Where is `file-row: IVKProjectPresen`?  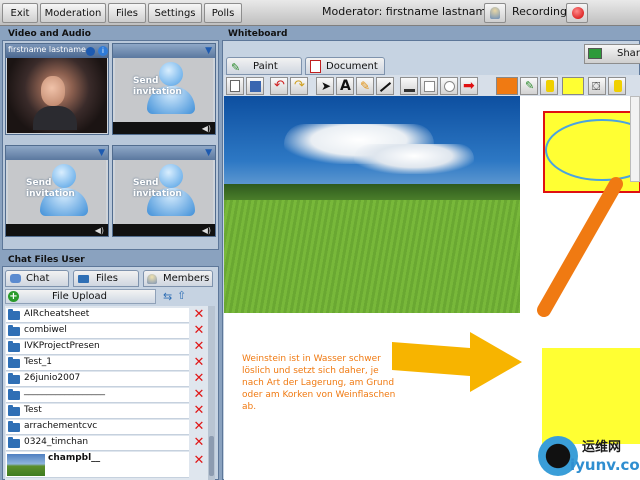
file-row: IVKProjectPresen is located at coordinates (97, 347).